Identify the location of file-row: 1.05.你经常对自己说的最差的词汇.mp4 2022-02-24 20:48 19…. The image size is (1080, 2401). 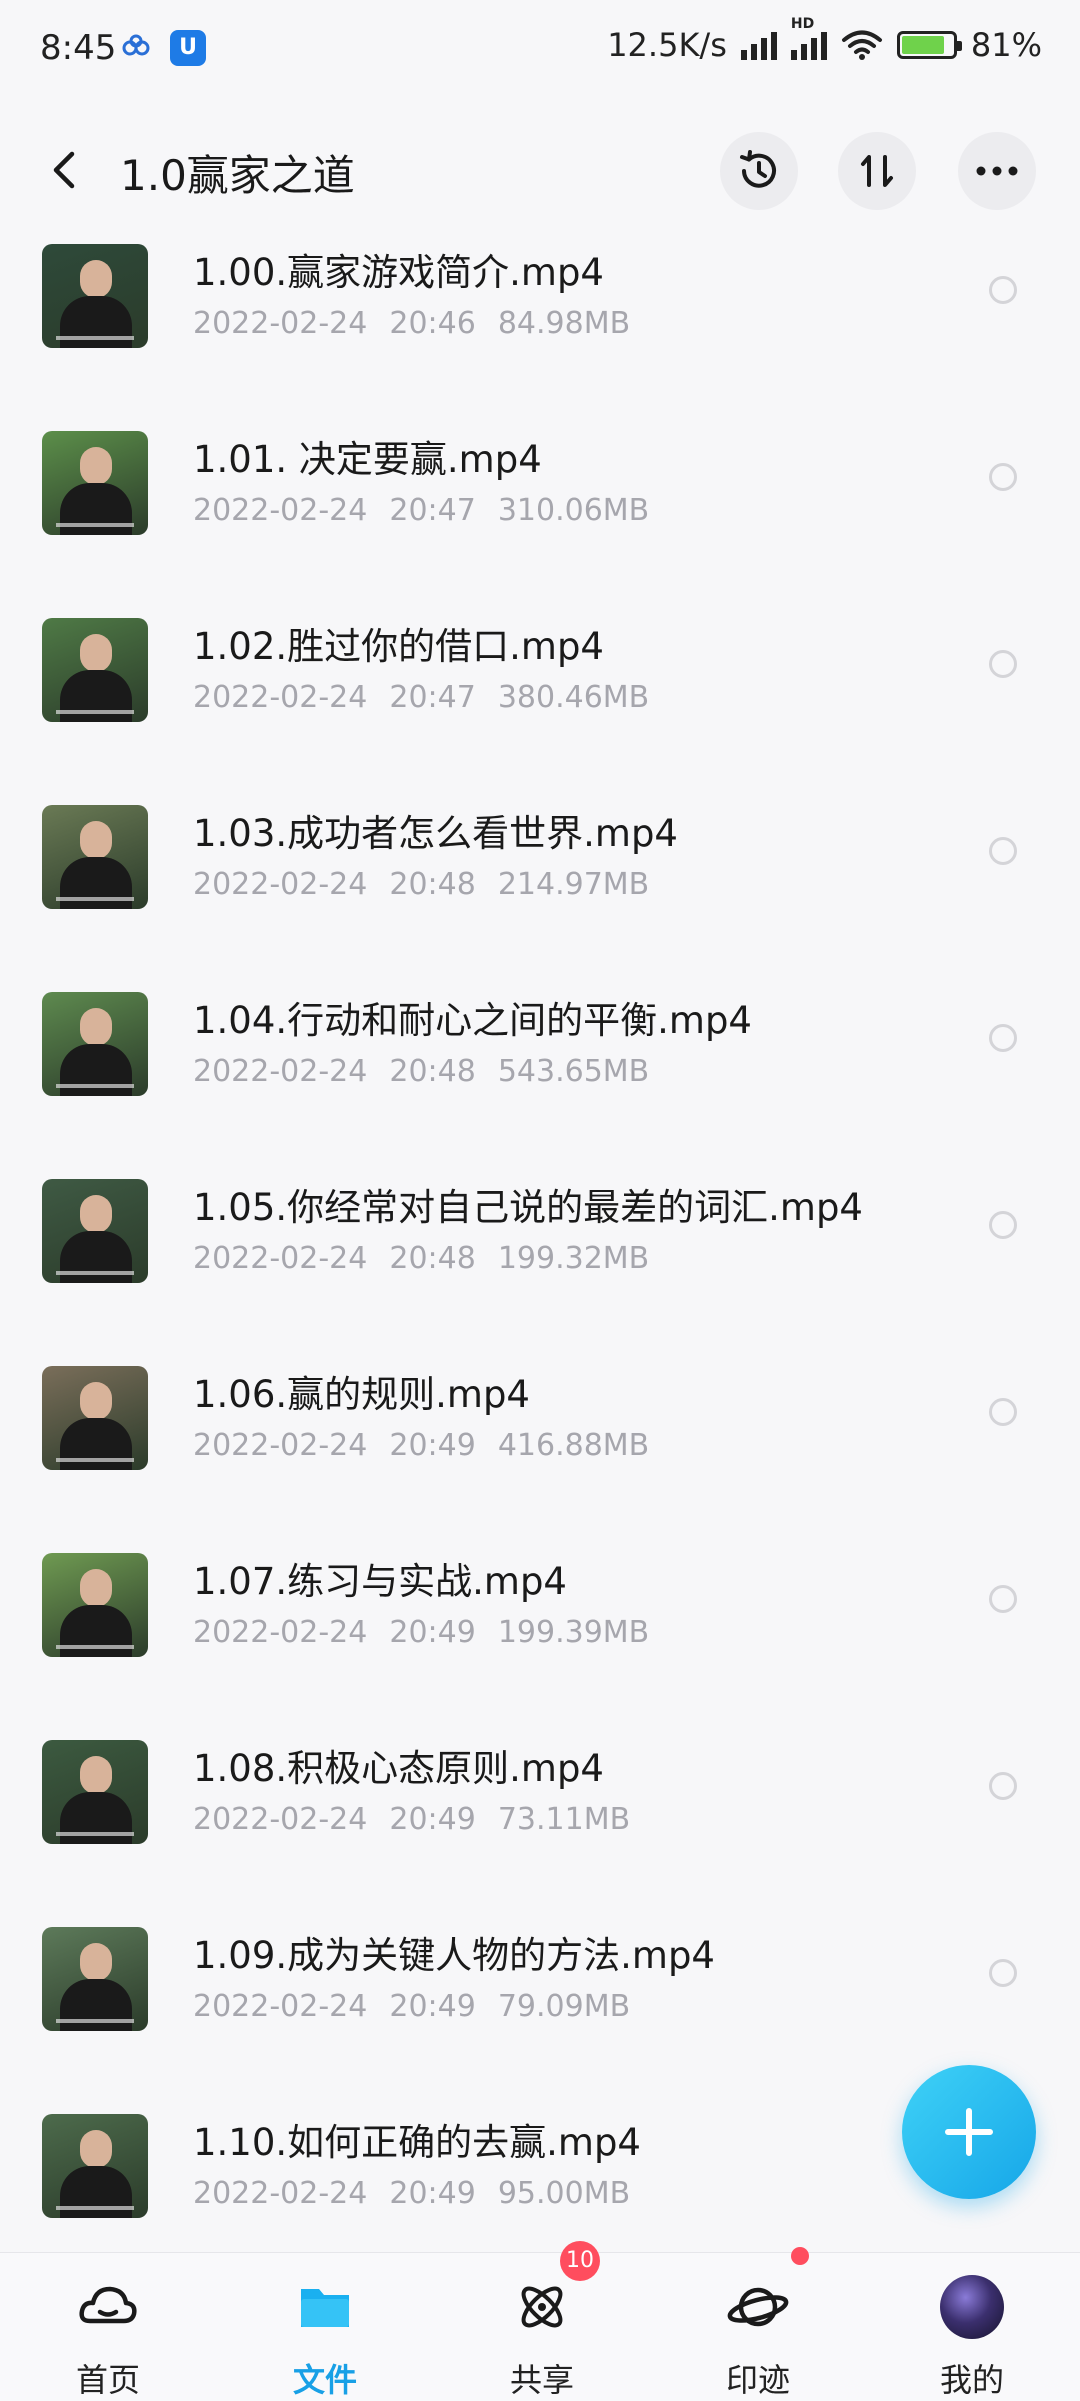
(540, 1258).